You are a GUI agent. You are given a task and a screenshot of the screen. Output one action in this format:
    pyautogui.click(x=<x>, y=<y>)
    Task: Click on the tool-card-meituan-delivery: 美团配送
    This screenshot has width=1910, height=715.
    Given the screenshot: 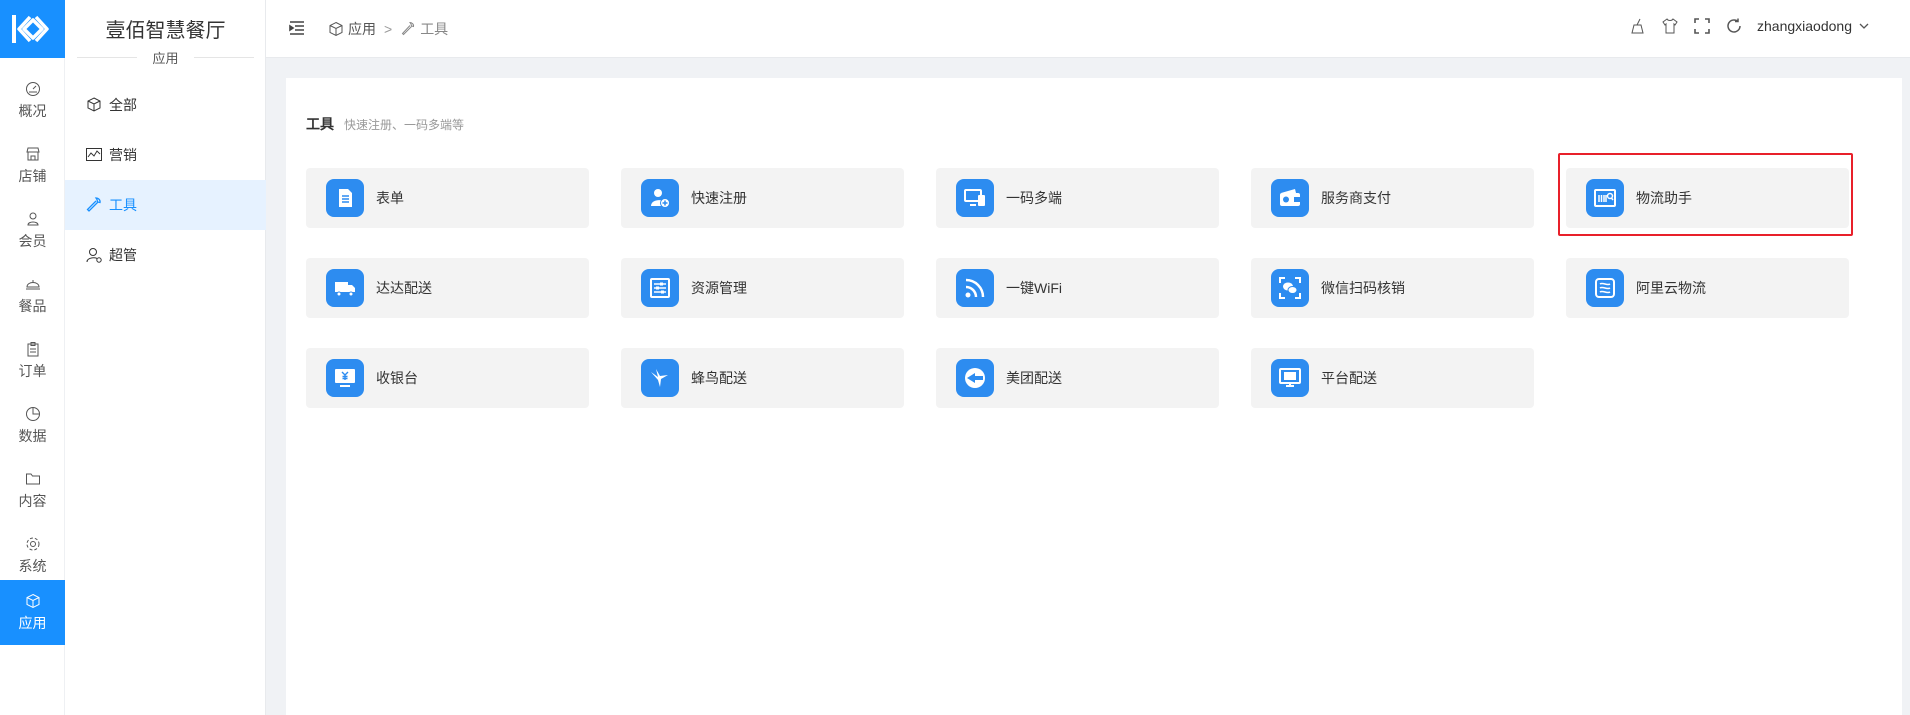 What is the action you would take?
    pyautogui.click(x=1077, y=378)
    